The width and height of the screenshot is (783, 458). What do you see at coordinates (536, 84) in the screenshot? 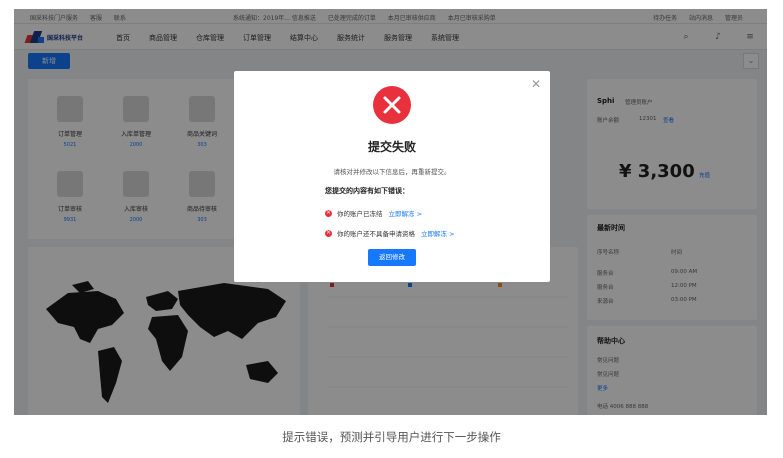
I see `close-icon: ✕` at bounding box center [536, 84].